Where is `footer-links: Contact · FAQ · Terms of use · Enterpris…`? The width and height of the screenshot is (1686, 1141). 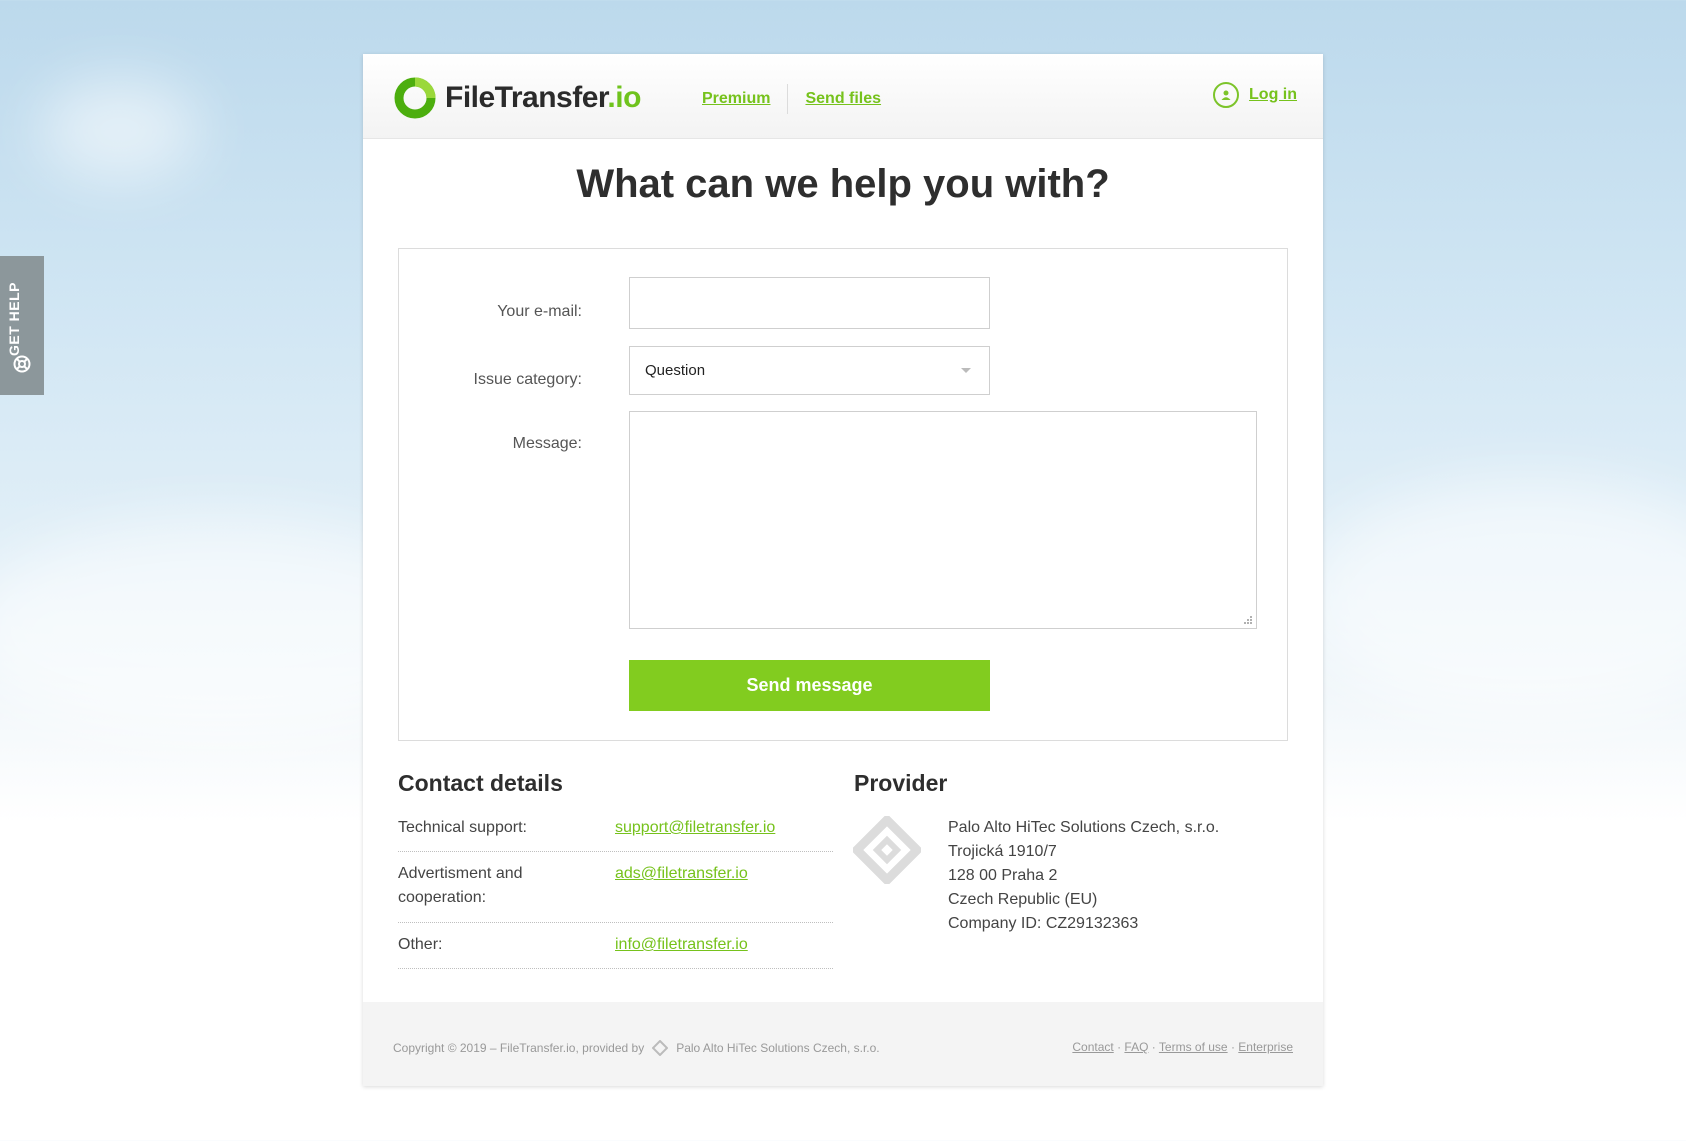 footer-links: Contact · FAQ · Terms of use · Enterpris… is located at coordinates (1182, 1047).